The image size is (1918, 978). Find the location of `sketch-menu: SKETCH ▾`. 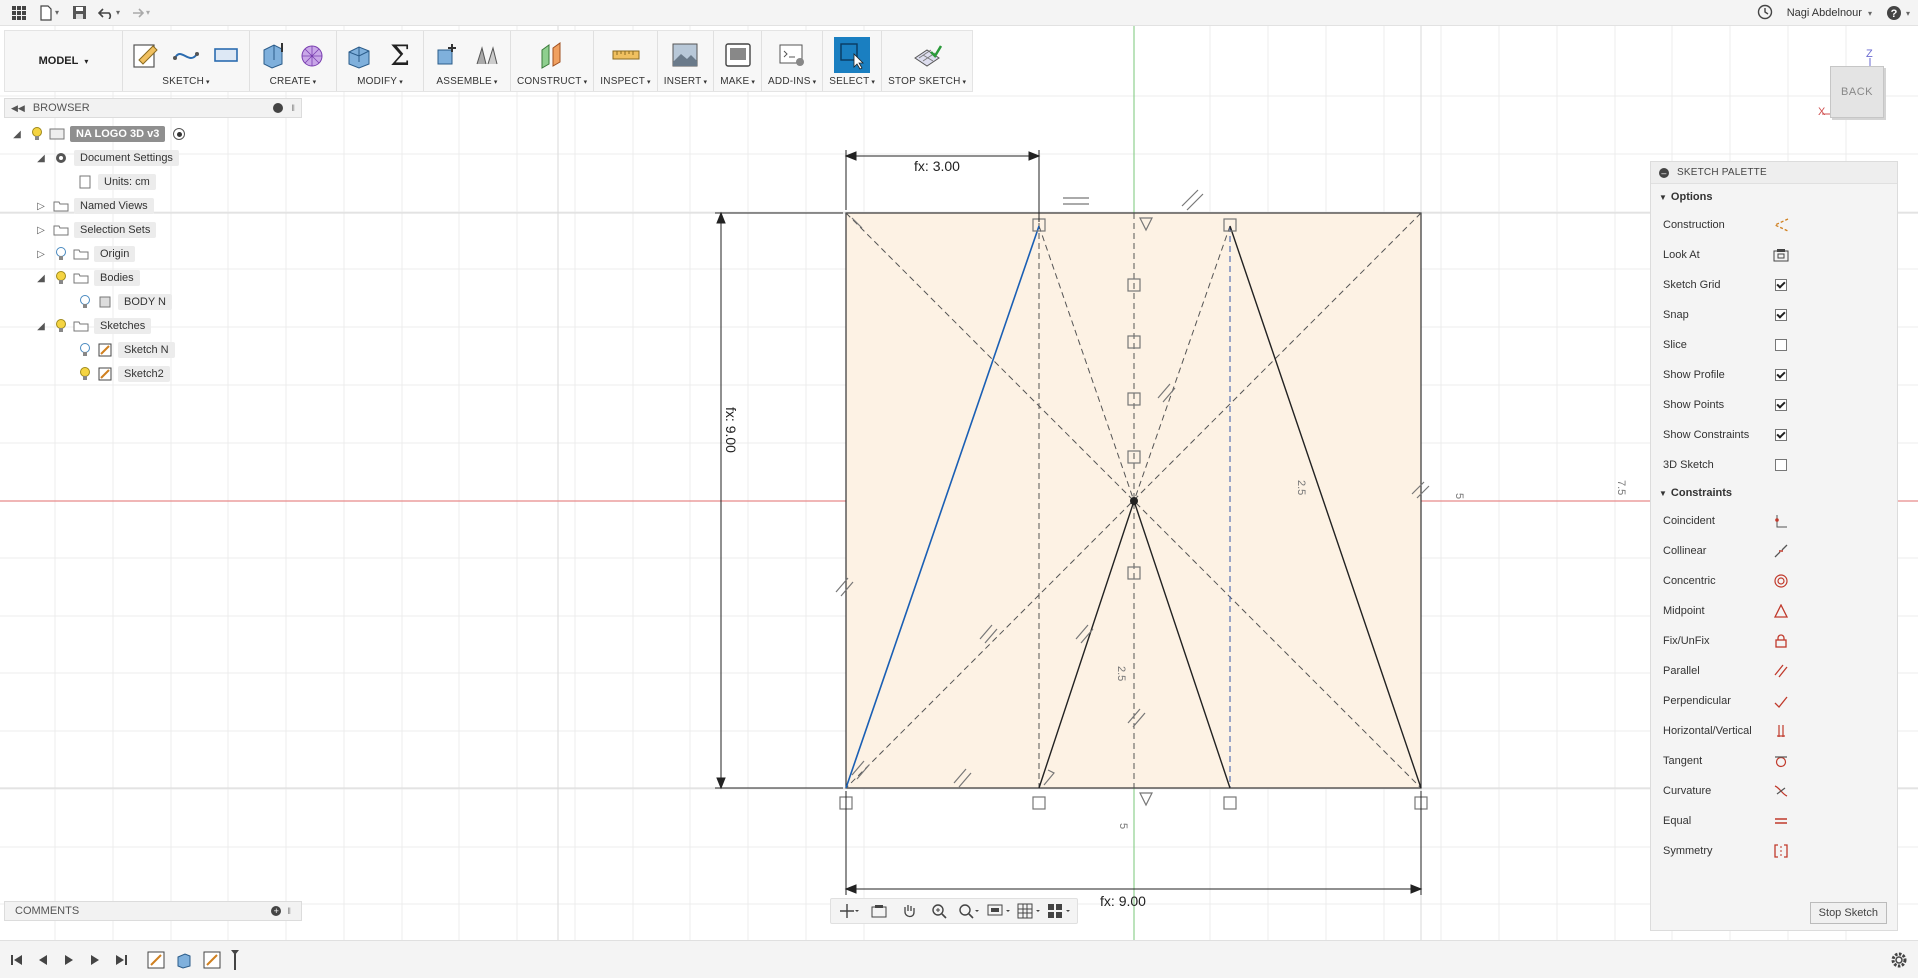

sketch-menu: SKETCH ▾ is located at coordinates (185, 81).